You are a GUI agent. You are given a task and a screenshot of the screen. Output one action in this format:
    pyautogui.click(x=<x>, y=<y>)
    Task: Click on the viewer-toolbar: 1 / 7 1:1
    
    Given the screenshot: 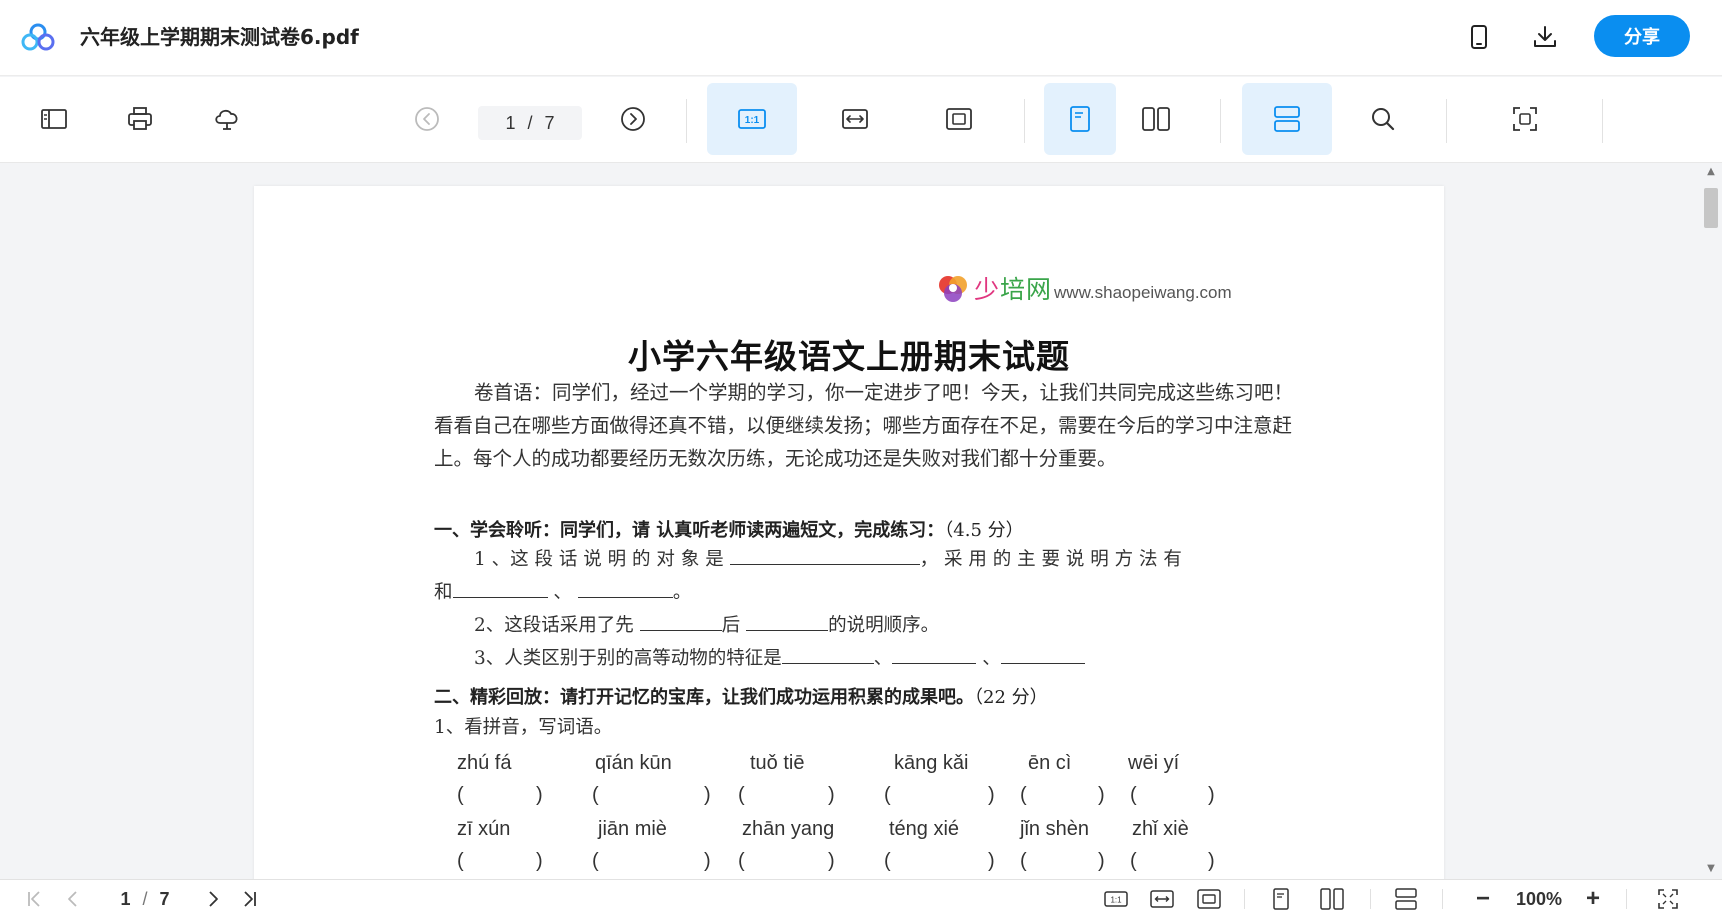 What is the action you would take?
    pyautogui.click(x=861, y=120)
    